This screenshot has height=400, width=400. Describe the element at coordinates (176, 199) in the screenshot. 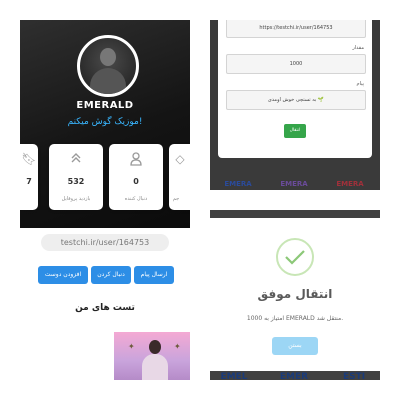

I see `stat-label: جم` at that location.